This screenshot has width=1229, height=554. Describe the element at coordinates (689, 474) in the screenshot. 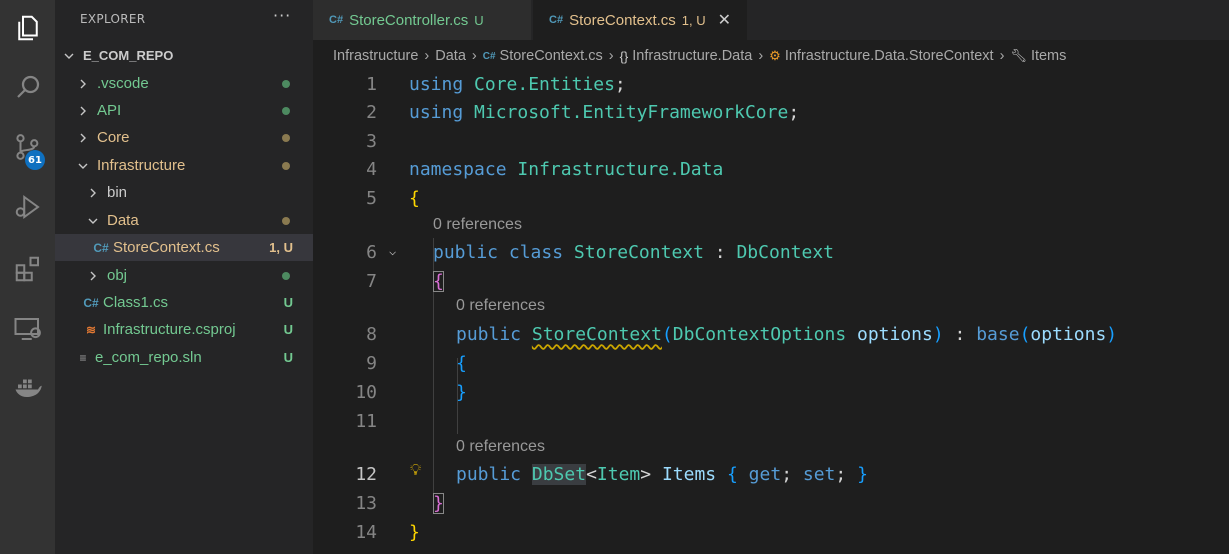

I see `property-name: Items` at that location.